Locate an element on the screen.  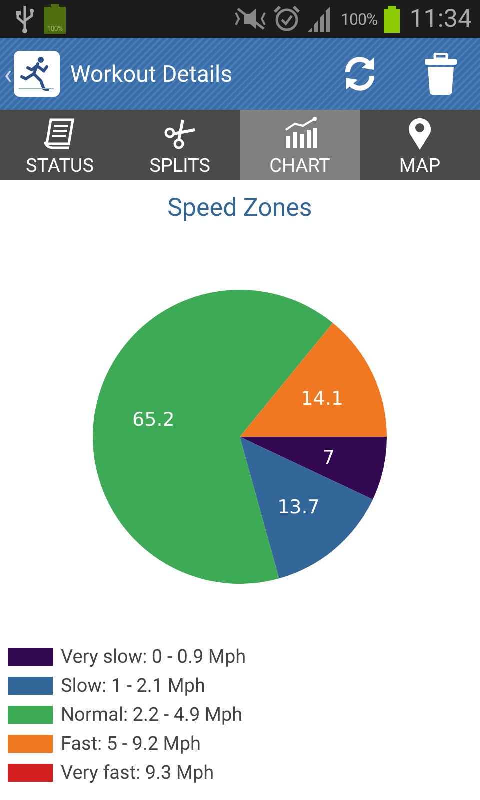
legend-label: Slow: 1 - 2.1 Mph is located at coordinates (133, 685).